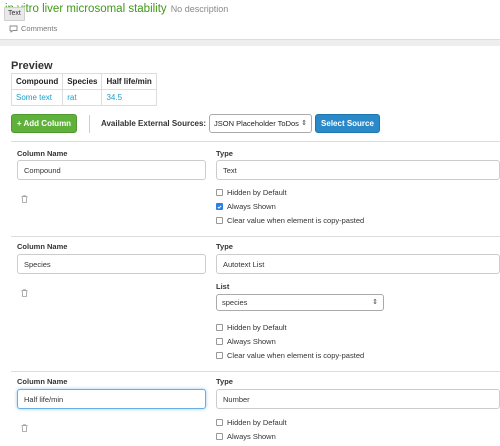  What do you see at coordinates (89, 124) in the screenshot?
I see `toolbar-separator` at bounding box center [89, 124].